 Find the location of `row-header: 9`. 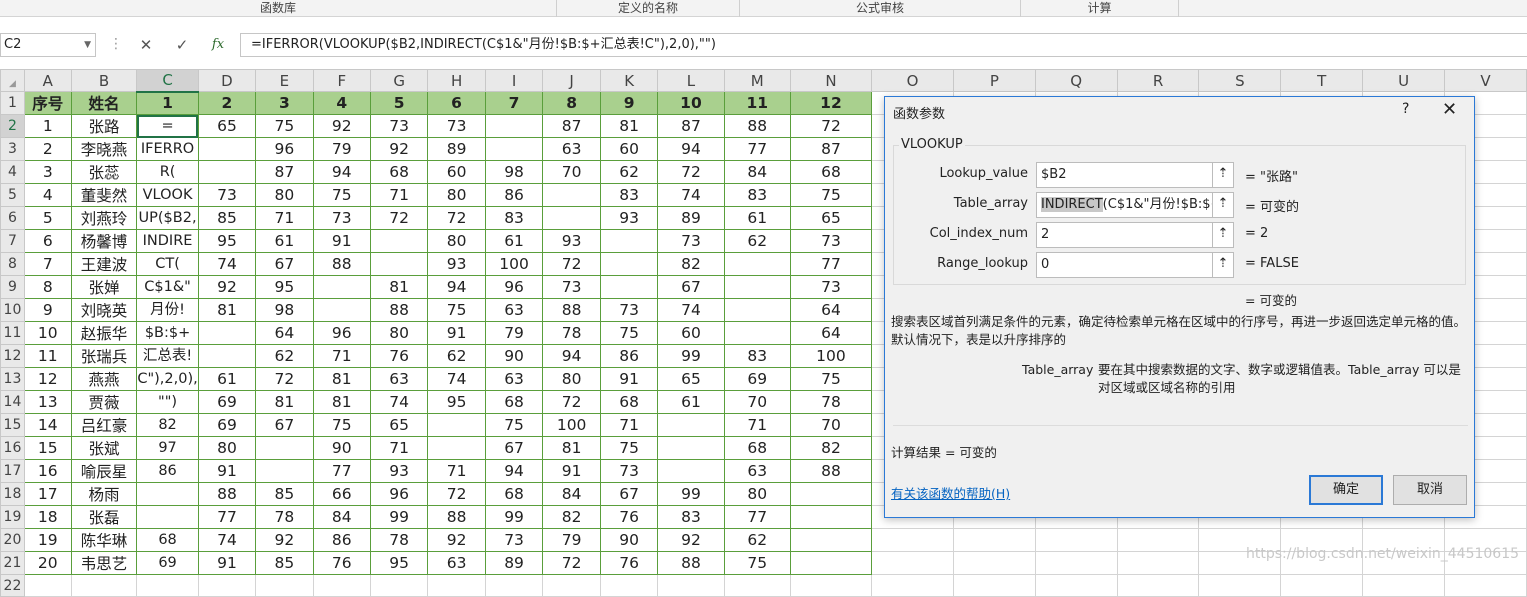

row-header: 9 is located at coordinates (12, 287).